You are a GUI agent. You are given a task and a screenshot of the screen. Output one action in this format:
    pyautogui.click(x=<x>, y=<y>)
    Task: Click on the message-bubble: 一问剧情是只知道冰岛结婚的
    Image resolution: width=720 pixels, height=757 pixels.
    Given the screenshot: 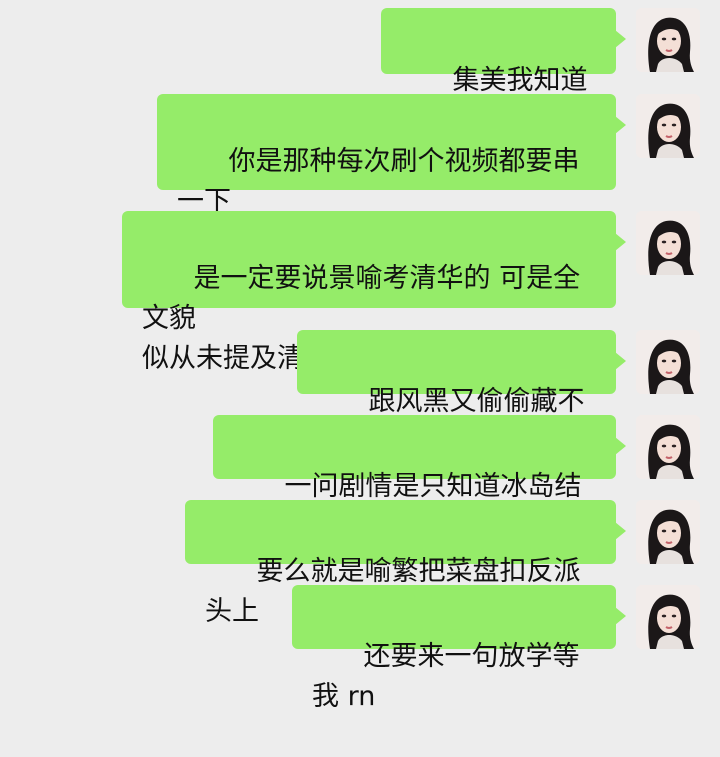 What is the action you would take?
    pyautogui.click(x=419, y=478)
    